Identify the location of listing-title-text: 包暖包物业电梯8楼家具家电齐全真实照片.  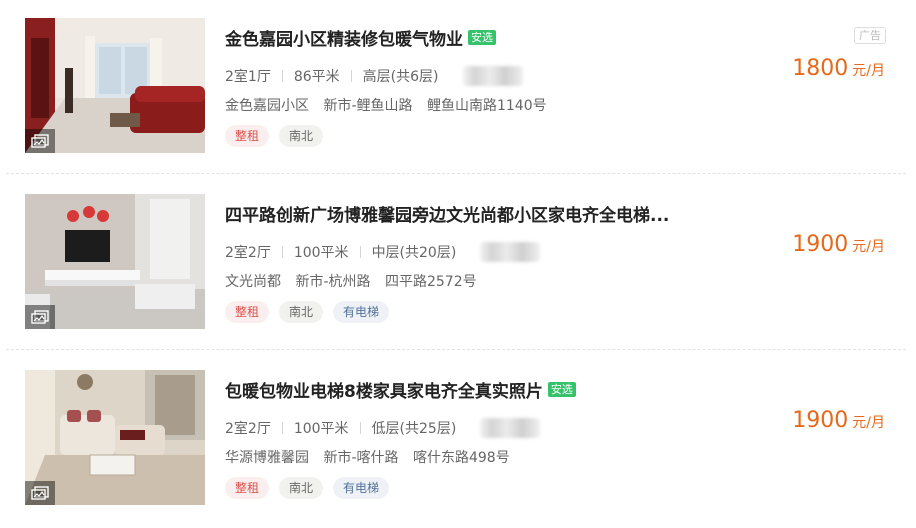
(384, 389).